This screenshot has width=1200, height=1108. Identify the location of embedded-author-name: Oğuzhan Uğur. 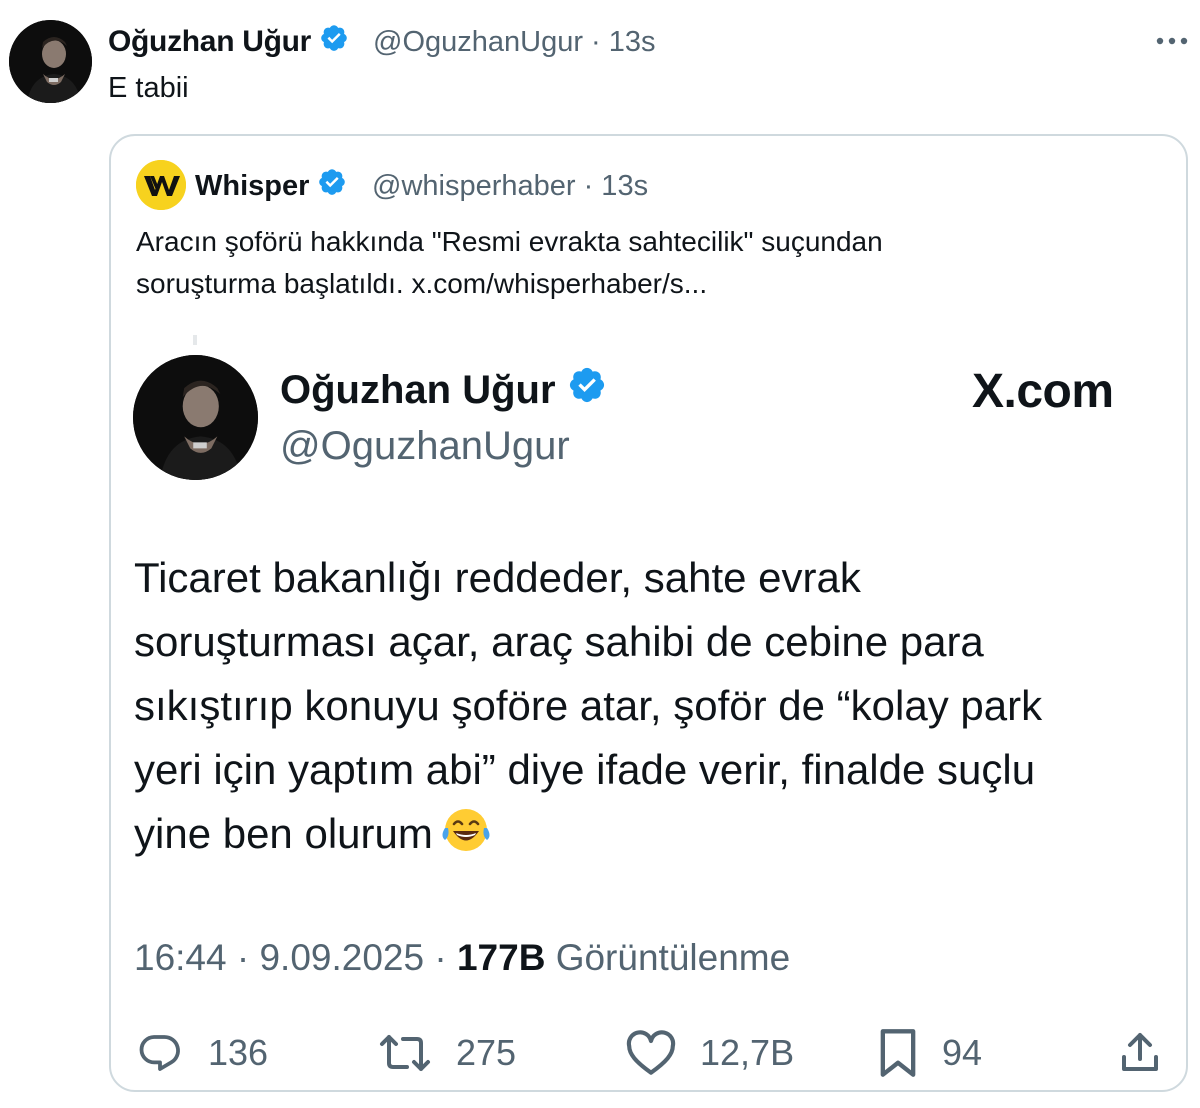
(443, 391).